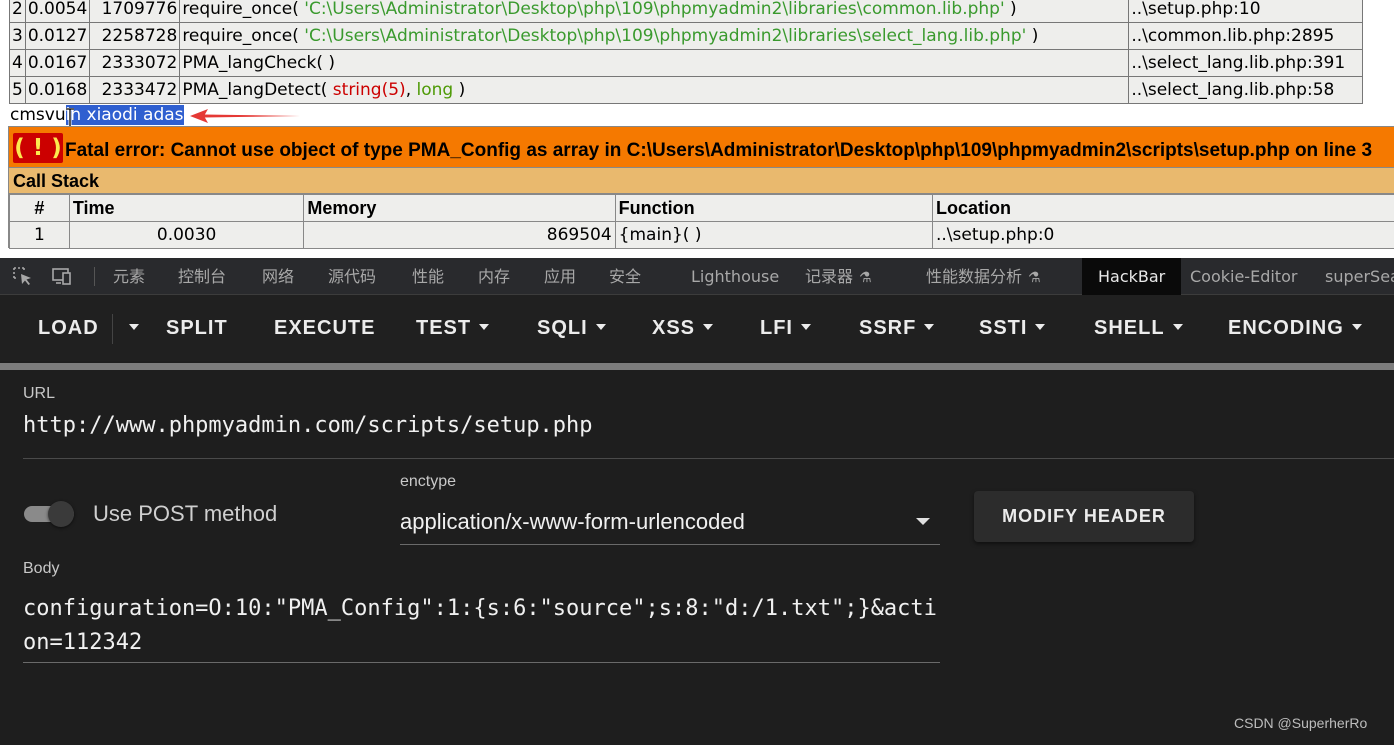 The height and width of the screenshot is (745, 1394). I want to click on toggle-knob, so click(61, 514).